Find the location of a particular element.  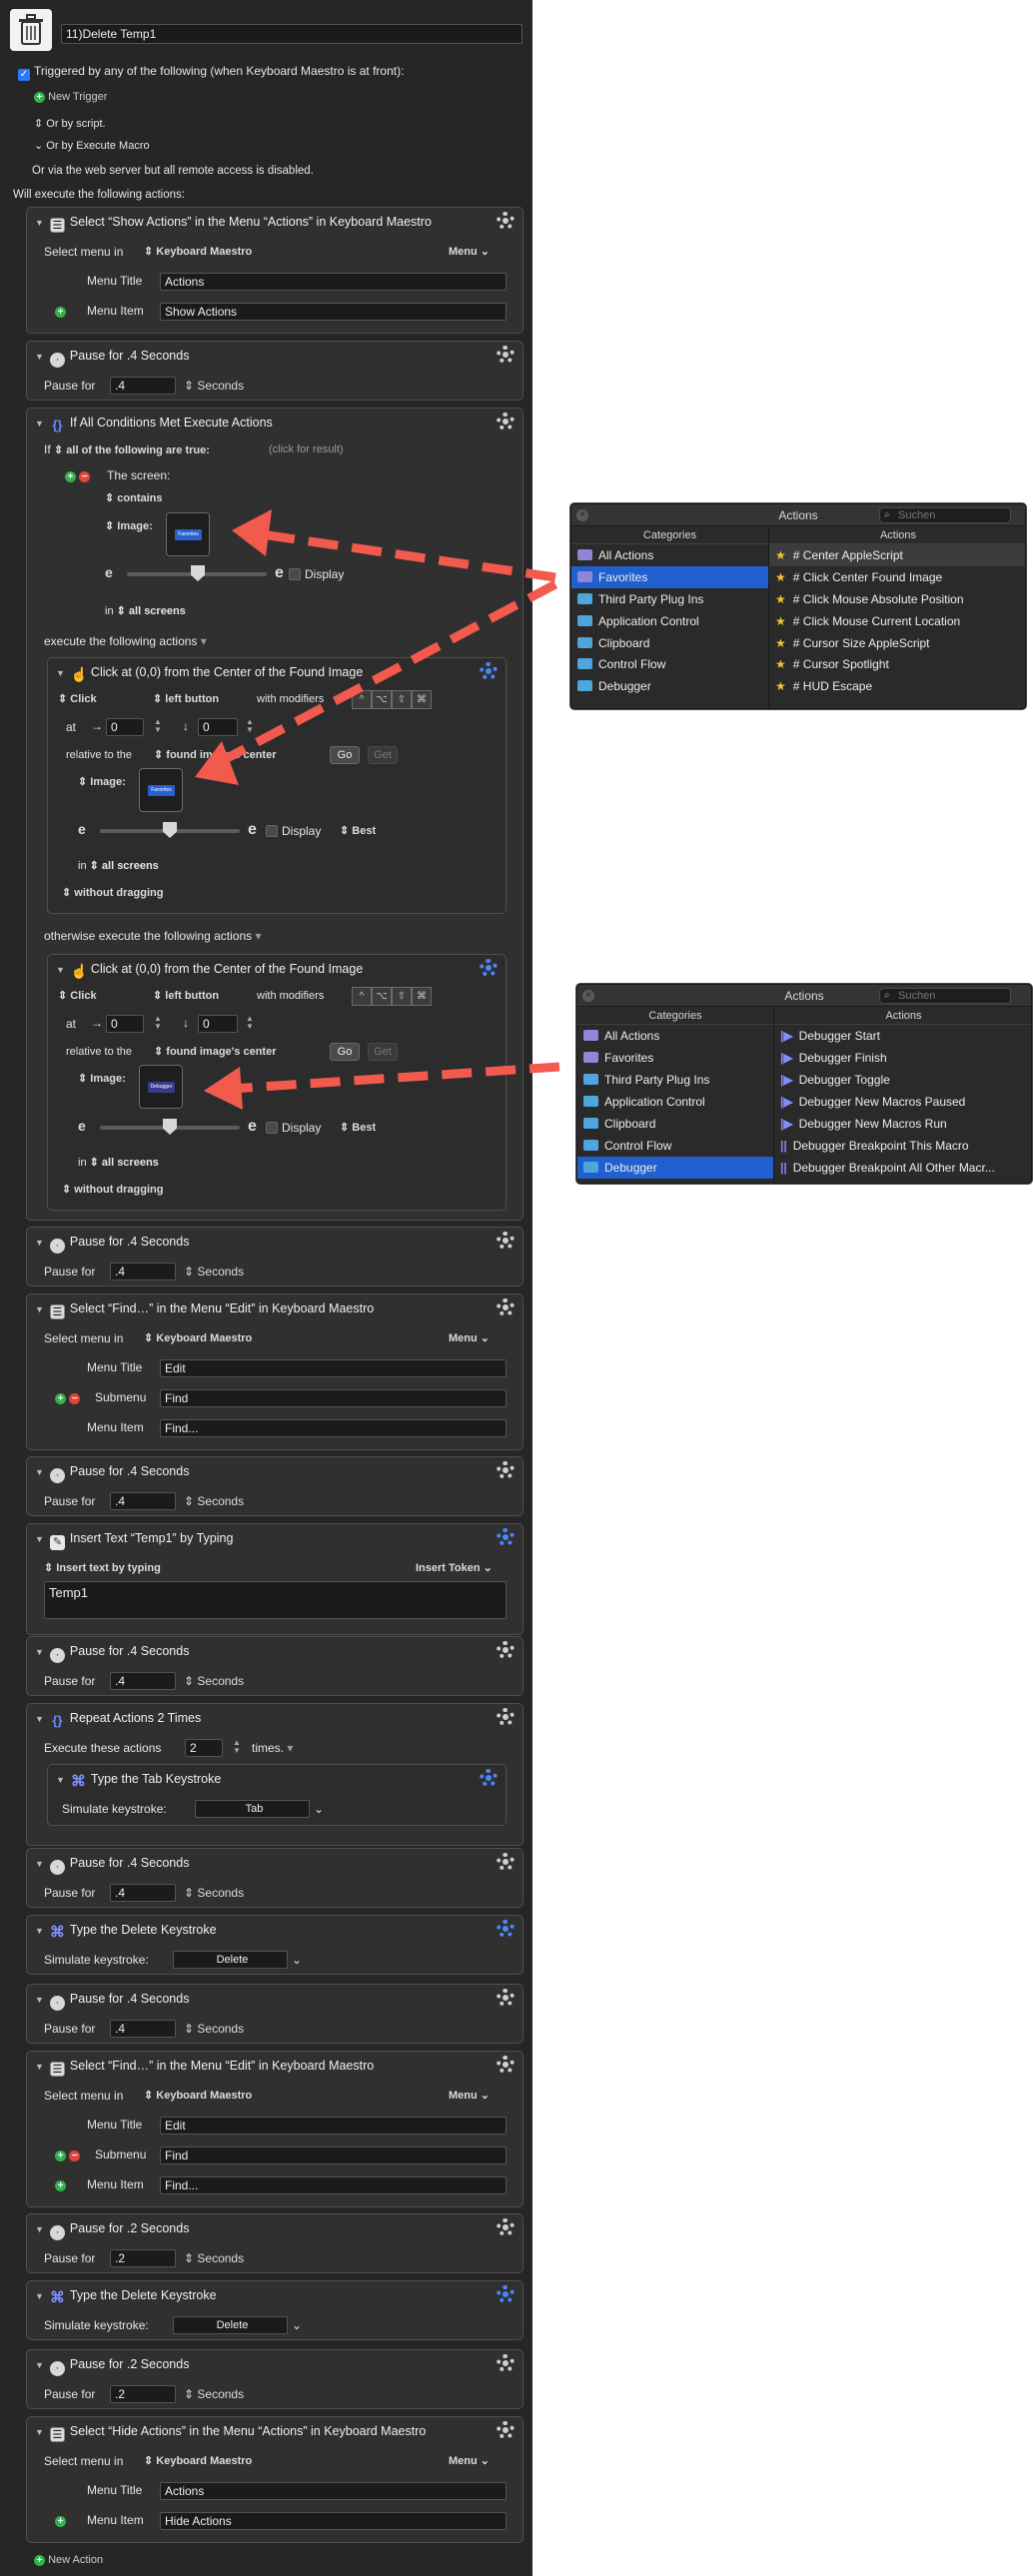

annotation-arrows is located at coordinates (377, 810).